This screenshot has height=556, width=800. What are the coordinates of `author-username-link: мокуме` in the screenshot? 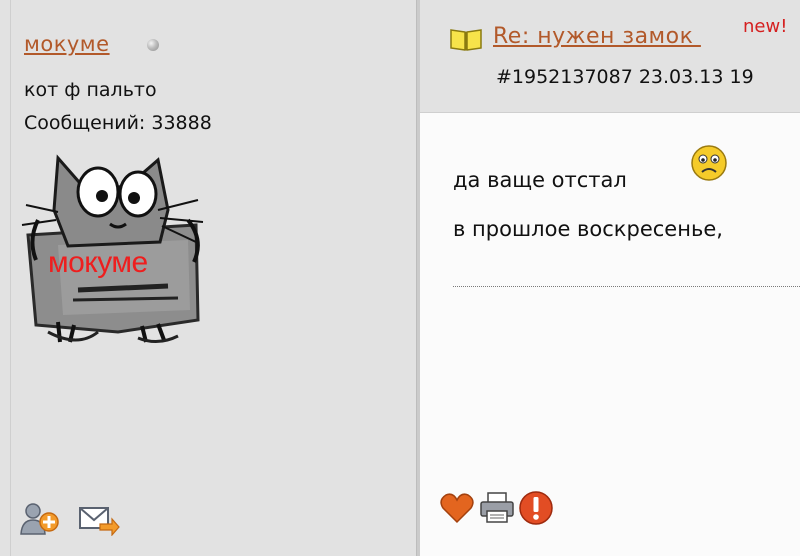 It's located at (67, 44).